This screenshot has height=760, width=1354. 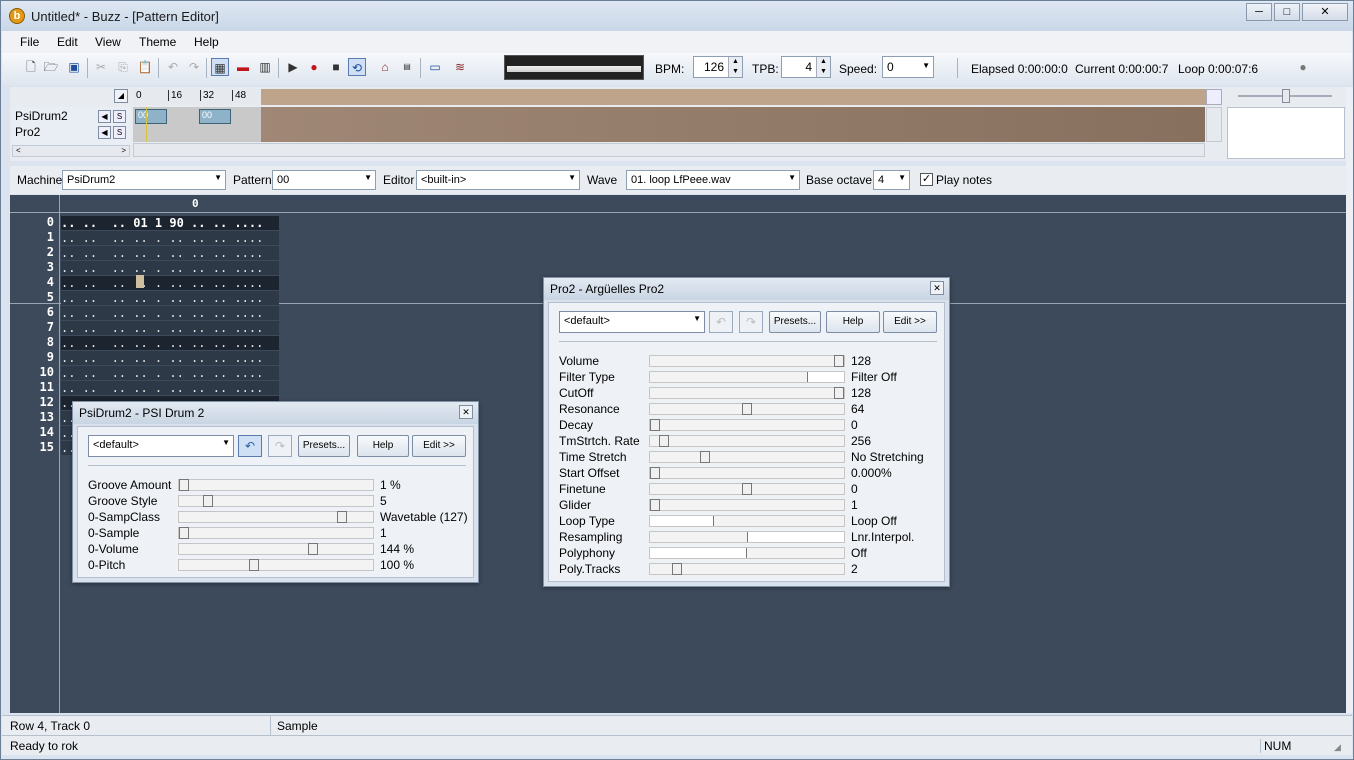 What do you see at coordinates (891, 180) in the screenshot?
I see `octave-select: 4 ▼` at bounding box center [891, 180].